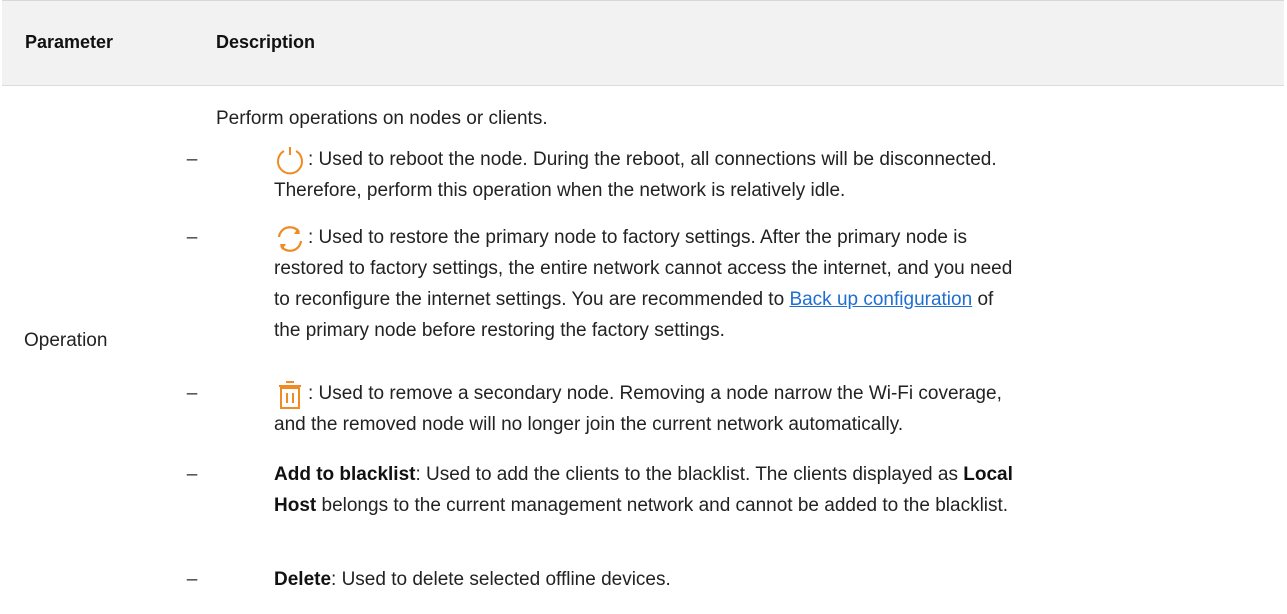  What do you see at coordinates (291, 395) in the screenshot?
I see `trash-icon` at bounding box center [291, 395].